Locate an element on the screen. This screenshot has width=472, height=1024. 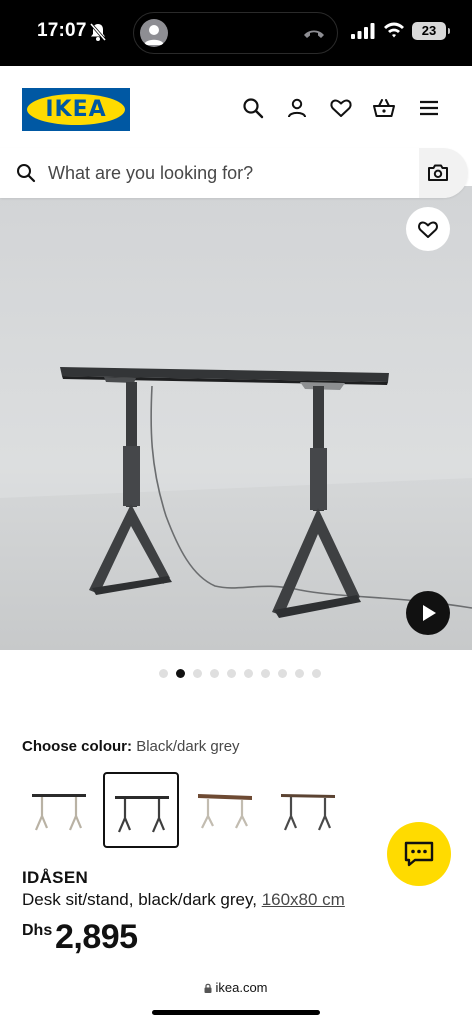
battery-indicator: 23 is located at coordinates (431, 31).